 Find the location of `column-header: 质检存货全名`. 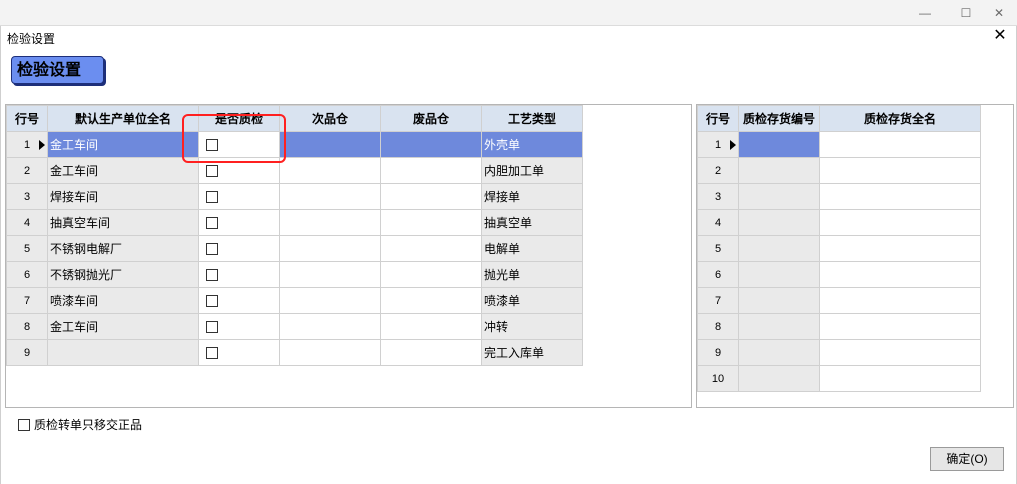

column-header: 质检存货全名 is located at coordinates (900, 118).